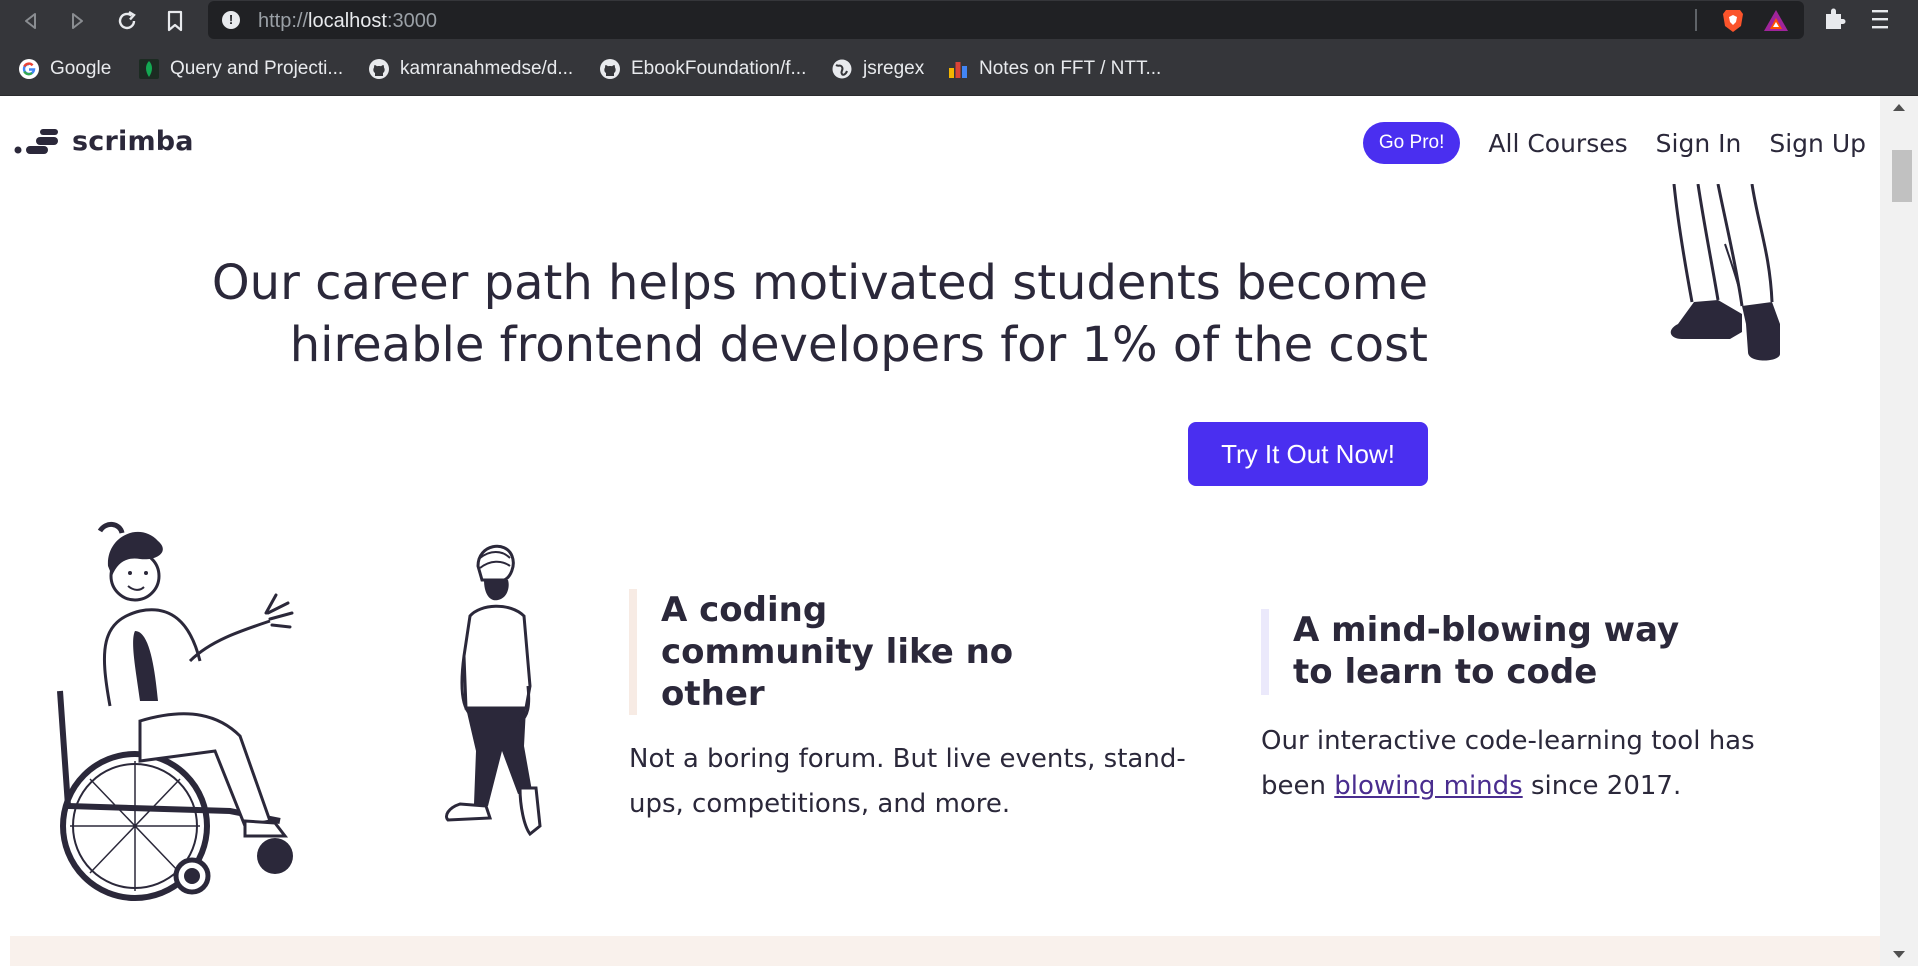 This screenshot has height=966, width=1918. Describe the element at coordinates (31, 21) in the screenshot. I see `back-icon` at that location.